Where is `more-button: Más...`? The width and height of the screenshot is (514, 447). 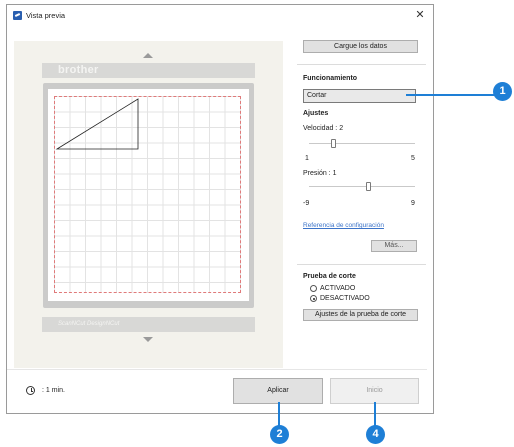 more-button: Más... is located at coordinates (394, 246).